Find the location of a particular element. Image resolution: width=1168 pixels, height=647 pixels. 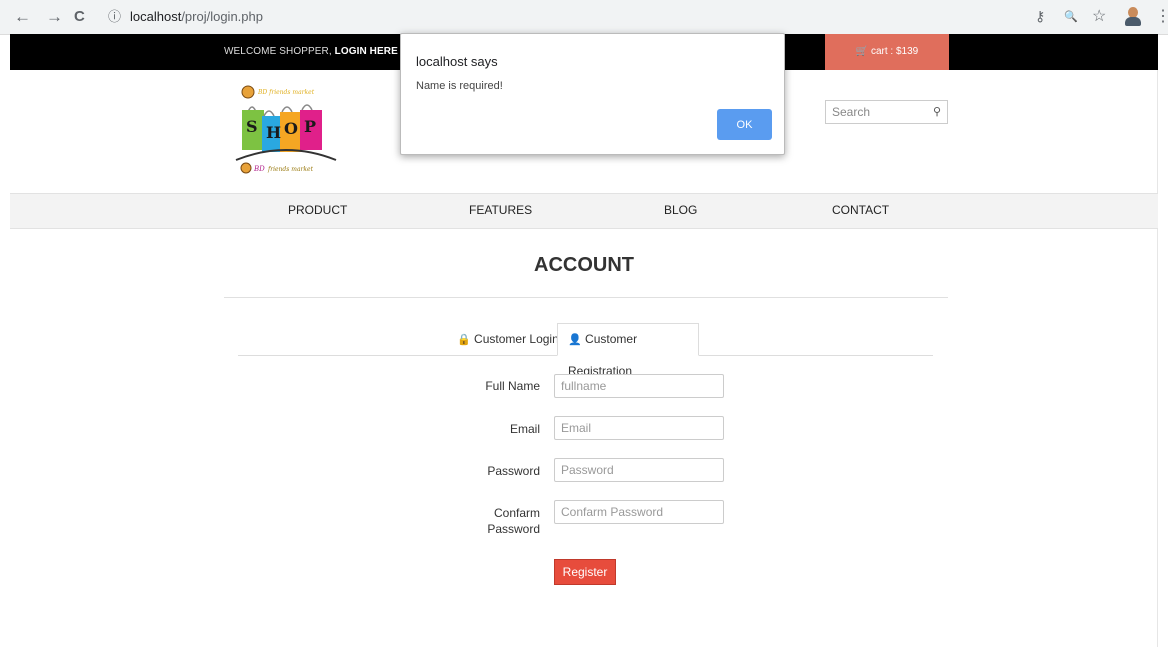

tab-customer-login: 🔒 Customer Login is located at coordinates (508, 339).